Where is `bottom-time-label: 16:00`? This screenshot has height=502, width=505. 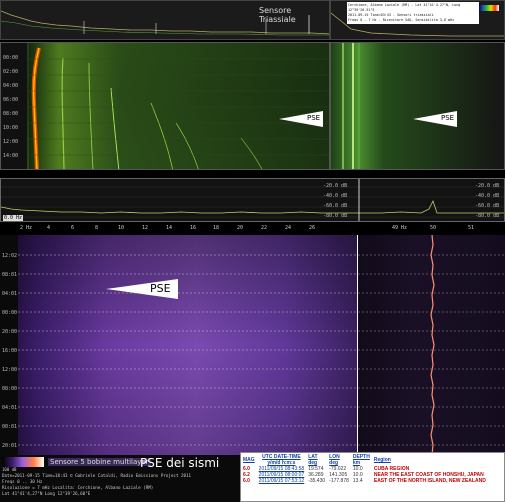 bottom-time-label: 16:00 is located at coordinates (10, 351).